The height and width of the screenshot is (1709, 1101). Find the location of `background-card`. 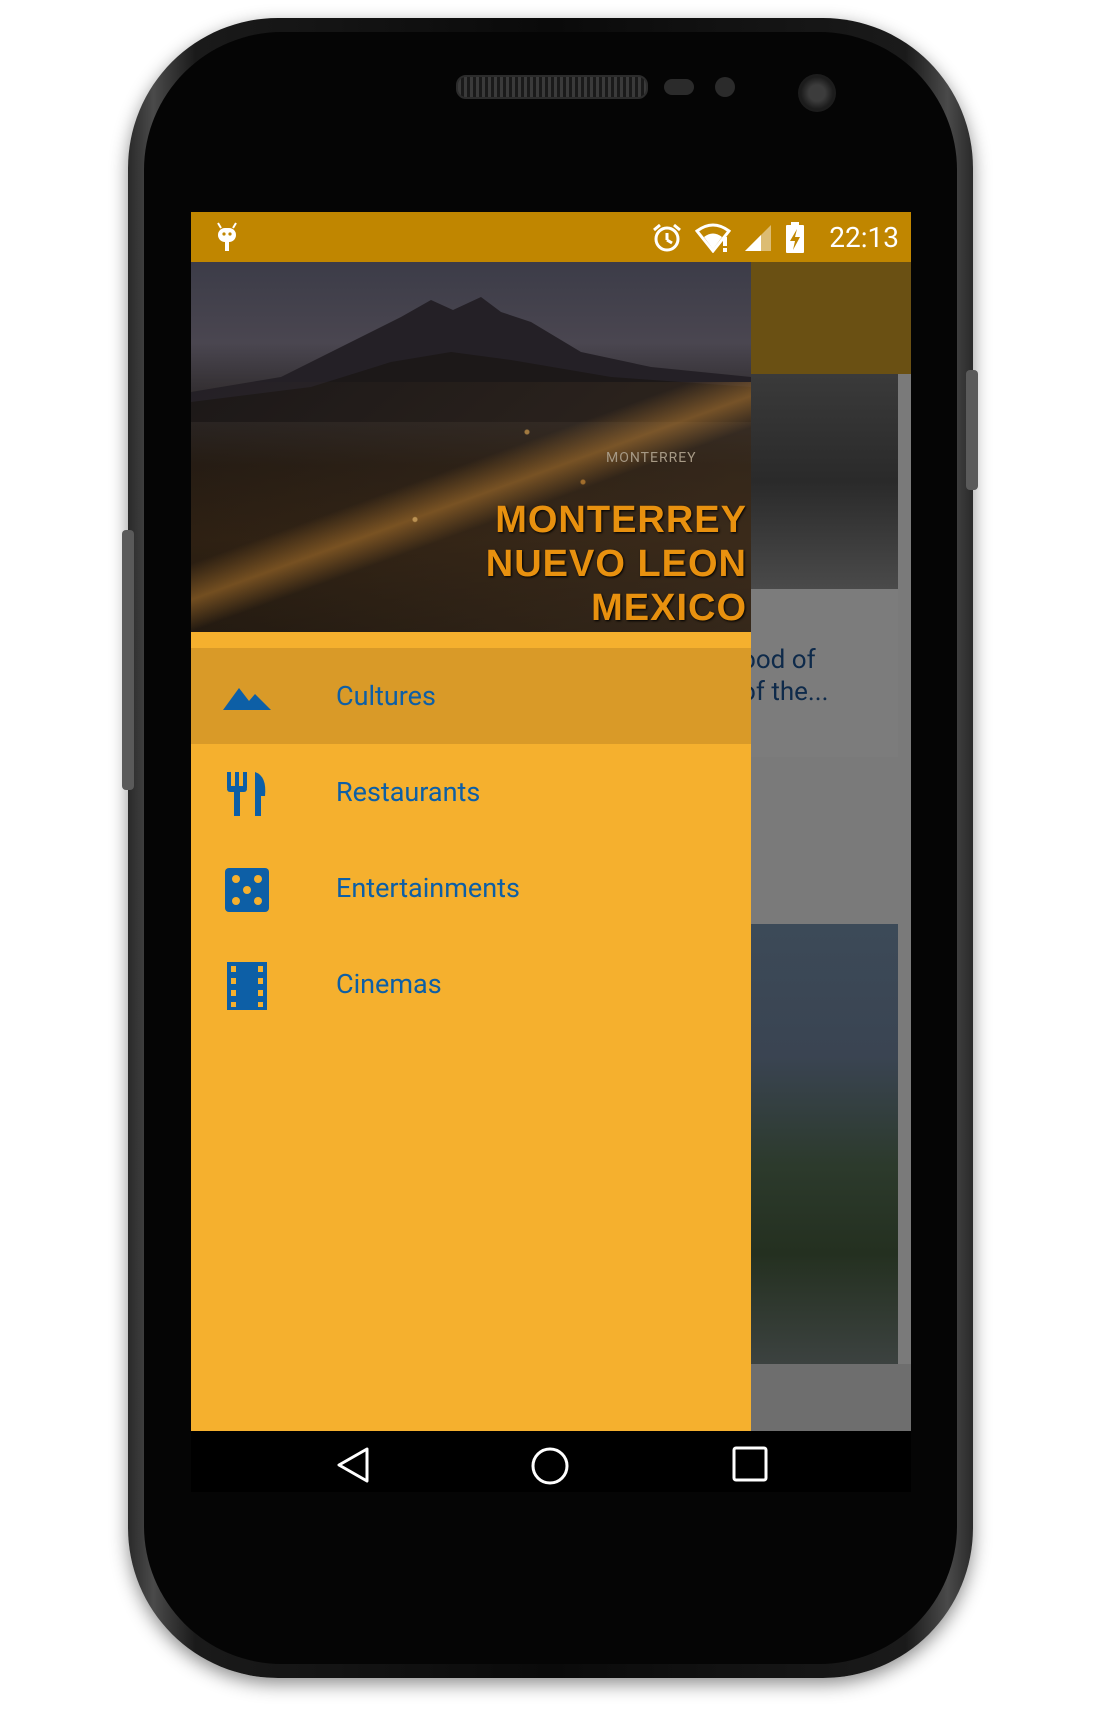

background-card is located at coordinates (824, 851).